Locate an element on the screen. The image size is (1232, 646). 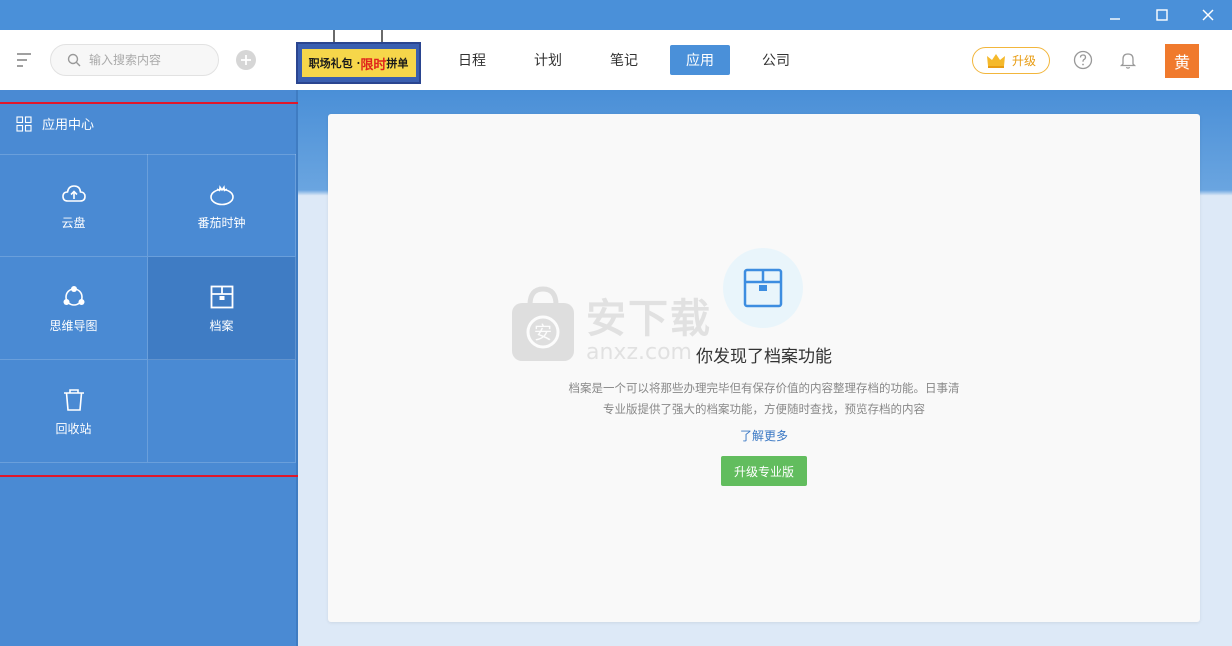
close-icon is located at coordinates (1208, 15).